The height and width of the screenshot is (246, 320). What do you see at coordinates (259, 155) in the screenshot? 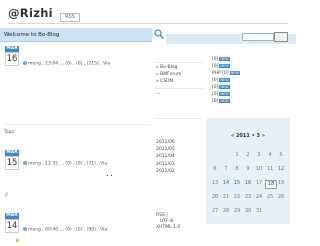
I see `calendar-day: 3` at bounding box center [259, 155].